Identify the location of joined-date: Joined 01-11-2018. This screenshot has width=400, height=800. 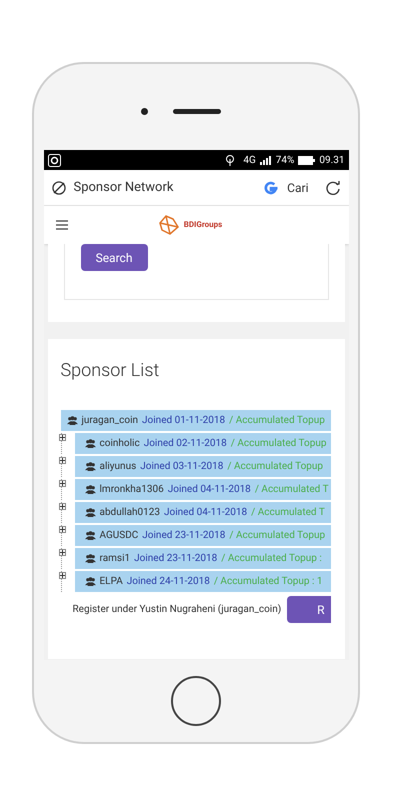
(184, 421).